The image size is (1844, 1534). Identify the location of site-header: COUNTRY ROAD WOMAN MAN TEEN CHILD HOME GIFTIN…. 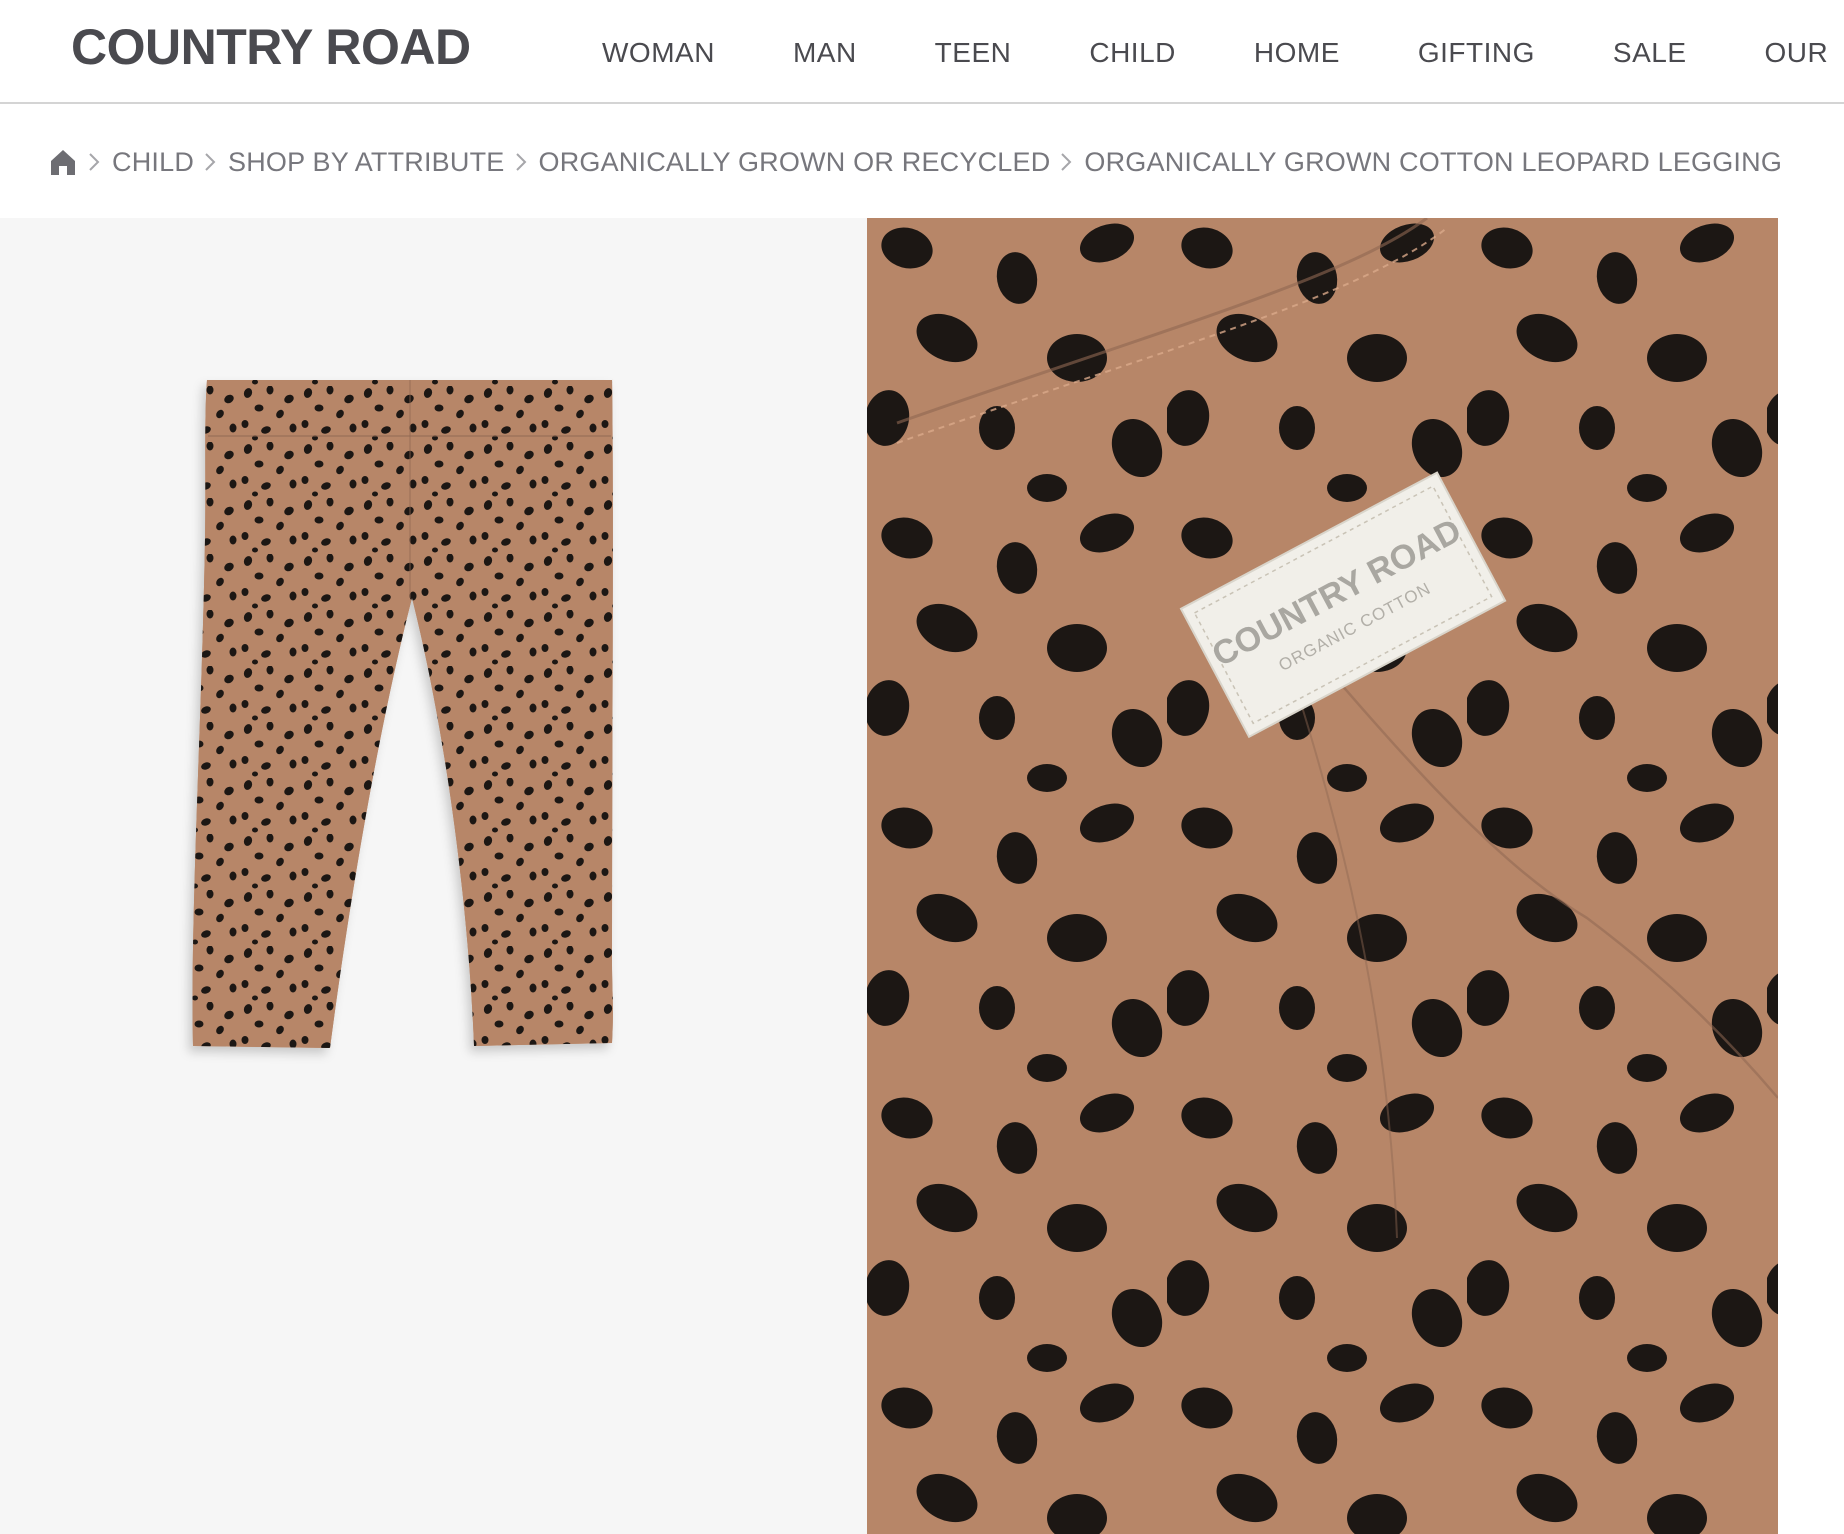
(922, 52).